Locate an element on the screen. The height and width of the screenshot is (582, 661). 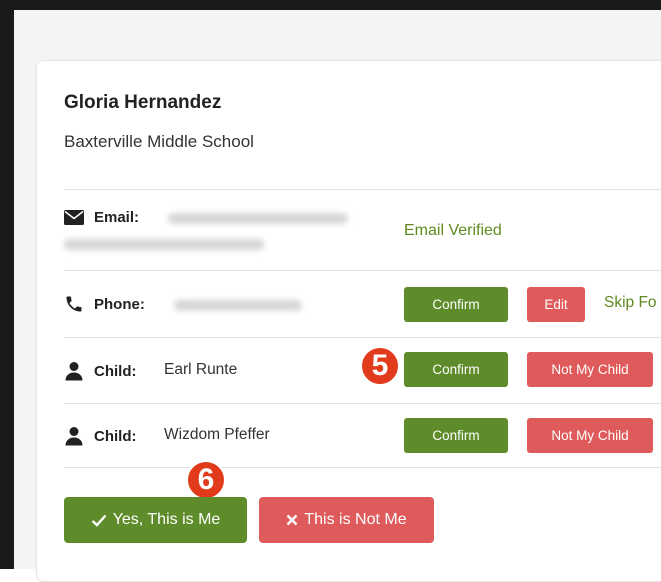
phone-icon is located at coordinates (74, 304).